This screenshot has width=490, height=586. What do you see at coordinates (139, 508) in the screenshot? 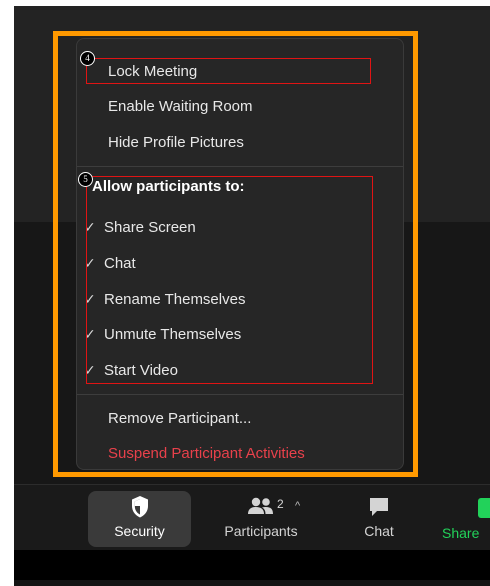
I see `shield-icon` at bounding box center [139, 508].